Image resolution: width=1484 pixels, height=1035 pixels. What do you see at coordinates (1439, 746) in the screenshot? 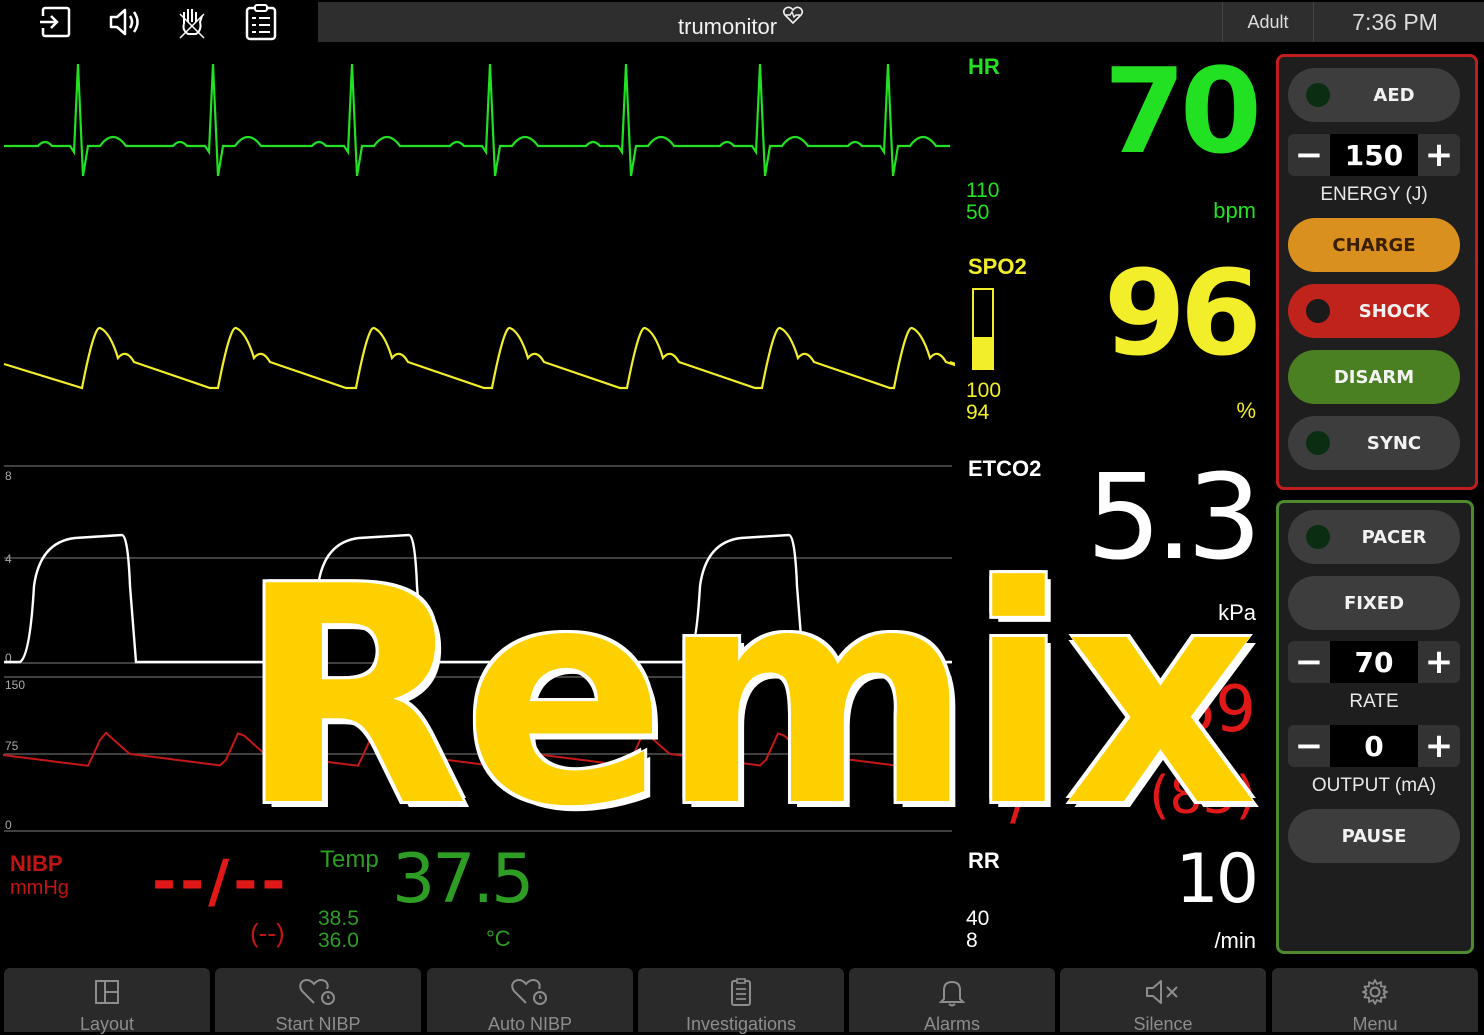
I see `output-increase-button: +` at bounding box center [1439, 746].